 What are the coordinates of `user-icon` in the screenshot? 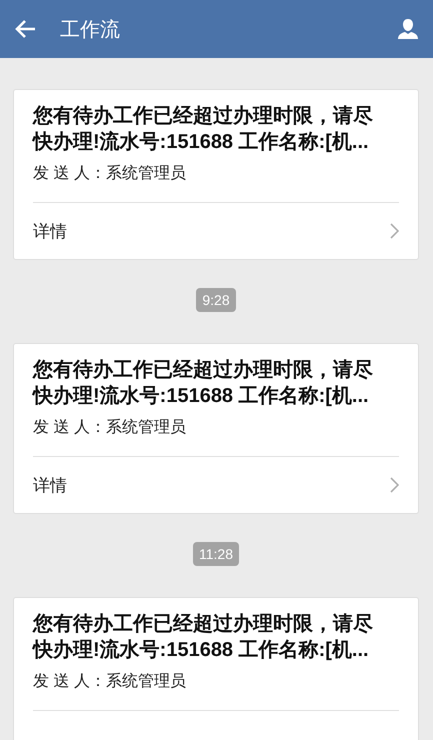 It's located at (408, 29).